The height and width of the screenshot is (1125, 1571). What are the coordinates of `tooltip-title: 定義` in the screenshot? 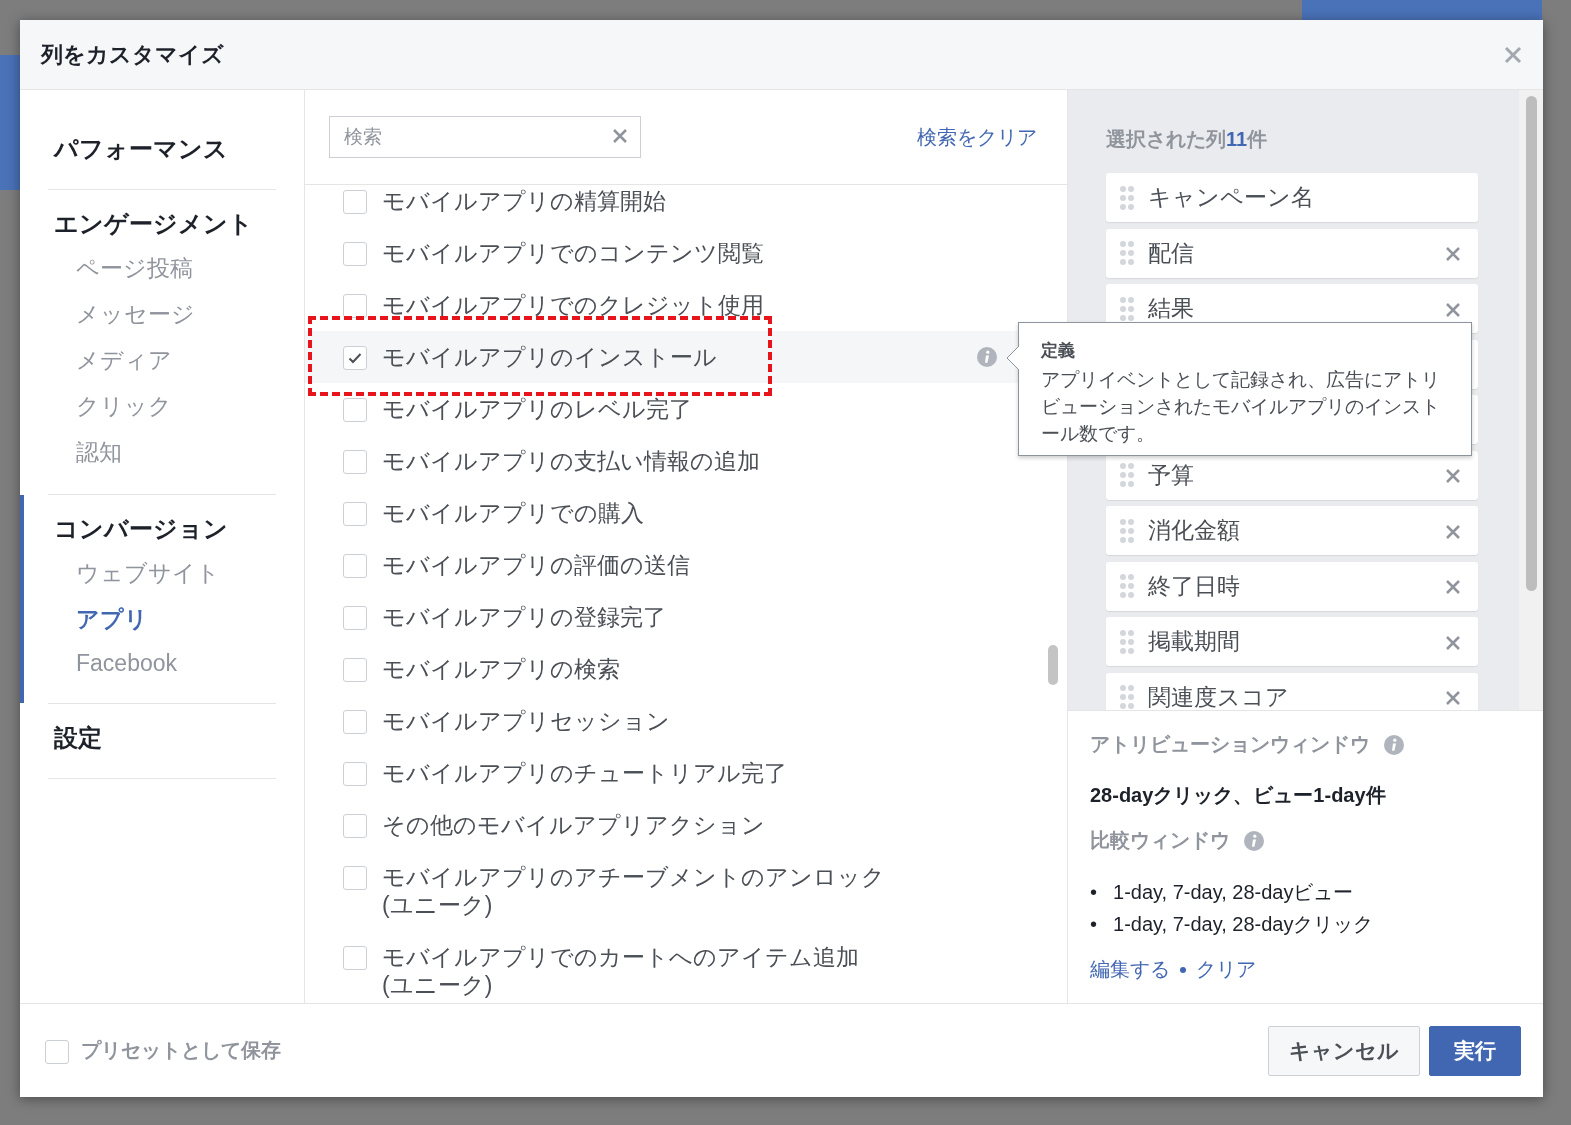 It's located at (1058, 351).